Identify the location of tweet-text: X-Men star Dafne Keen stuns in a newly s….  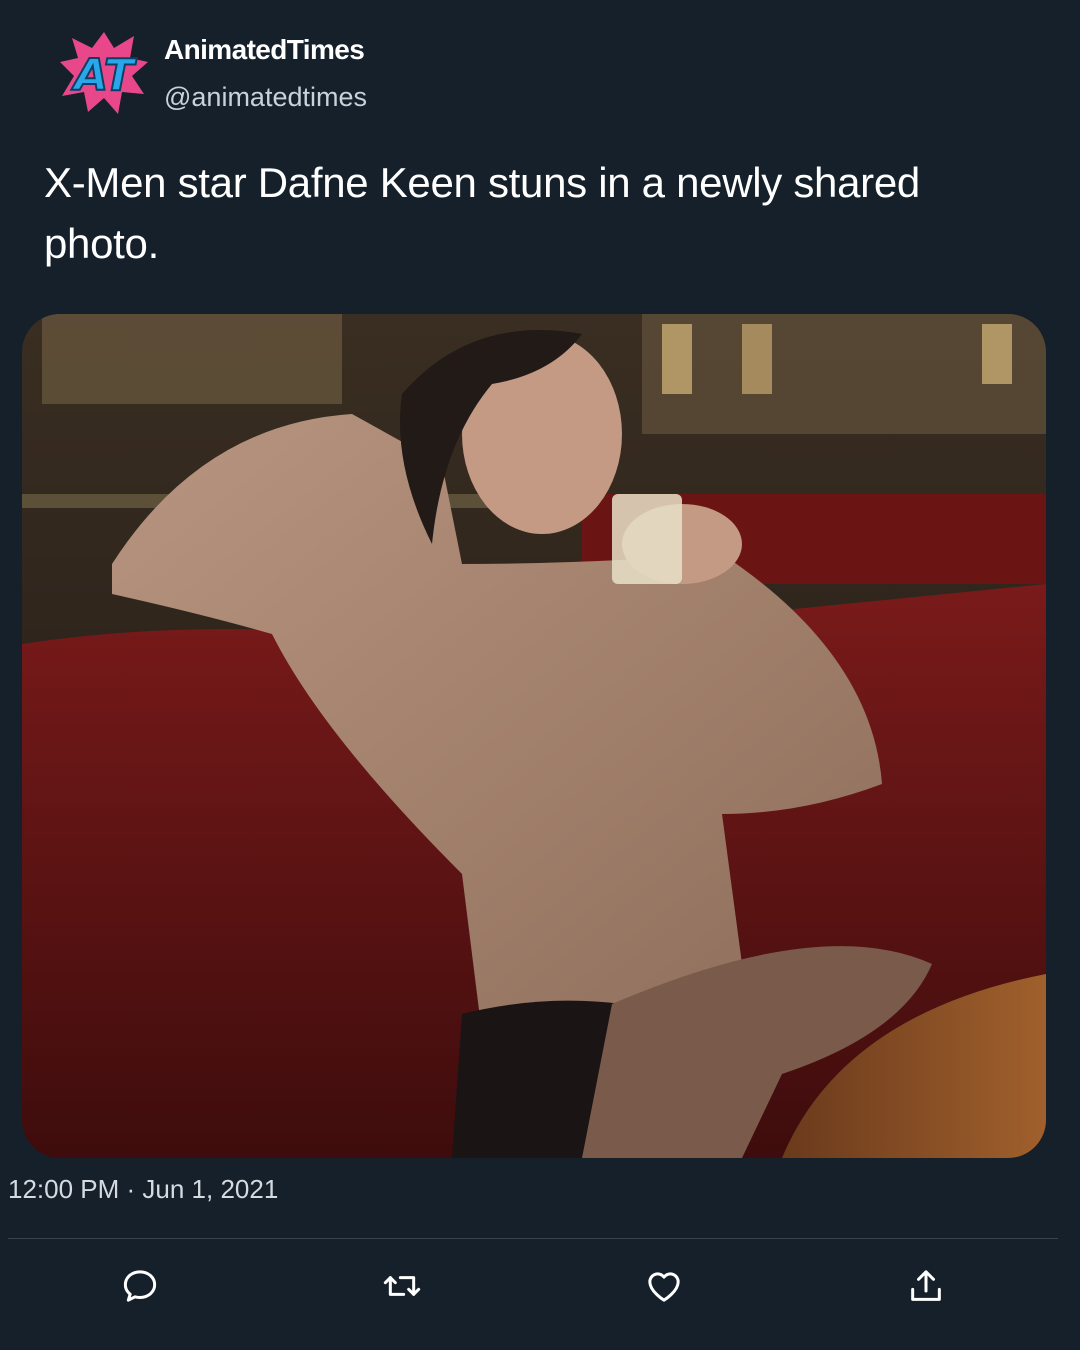
(482, 213).